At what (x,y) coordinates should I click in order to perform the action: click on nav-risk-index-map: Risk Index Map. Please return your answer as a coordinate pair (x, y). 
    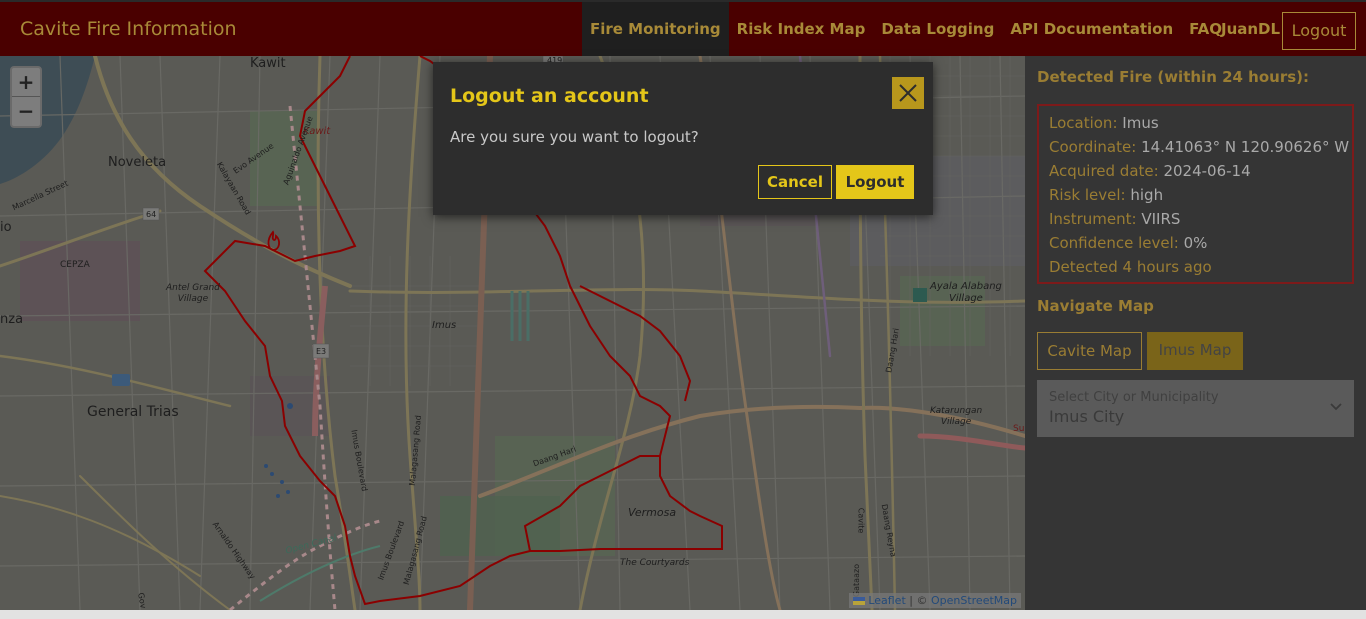
    Looking at the image, I should click on (801, 29).